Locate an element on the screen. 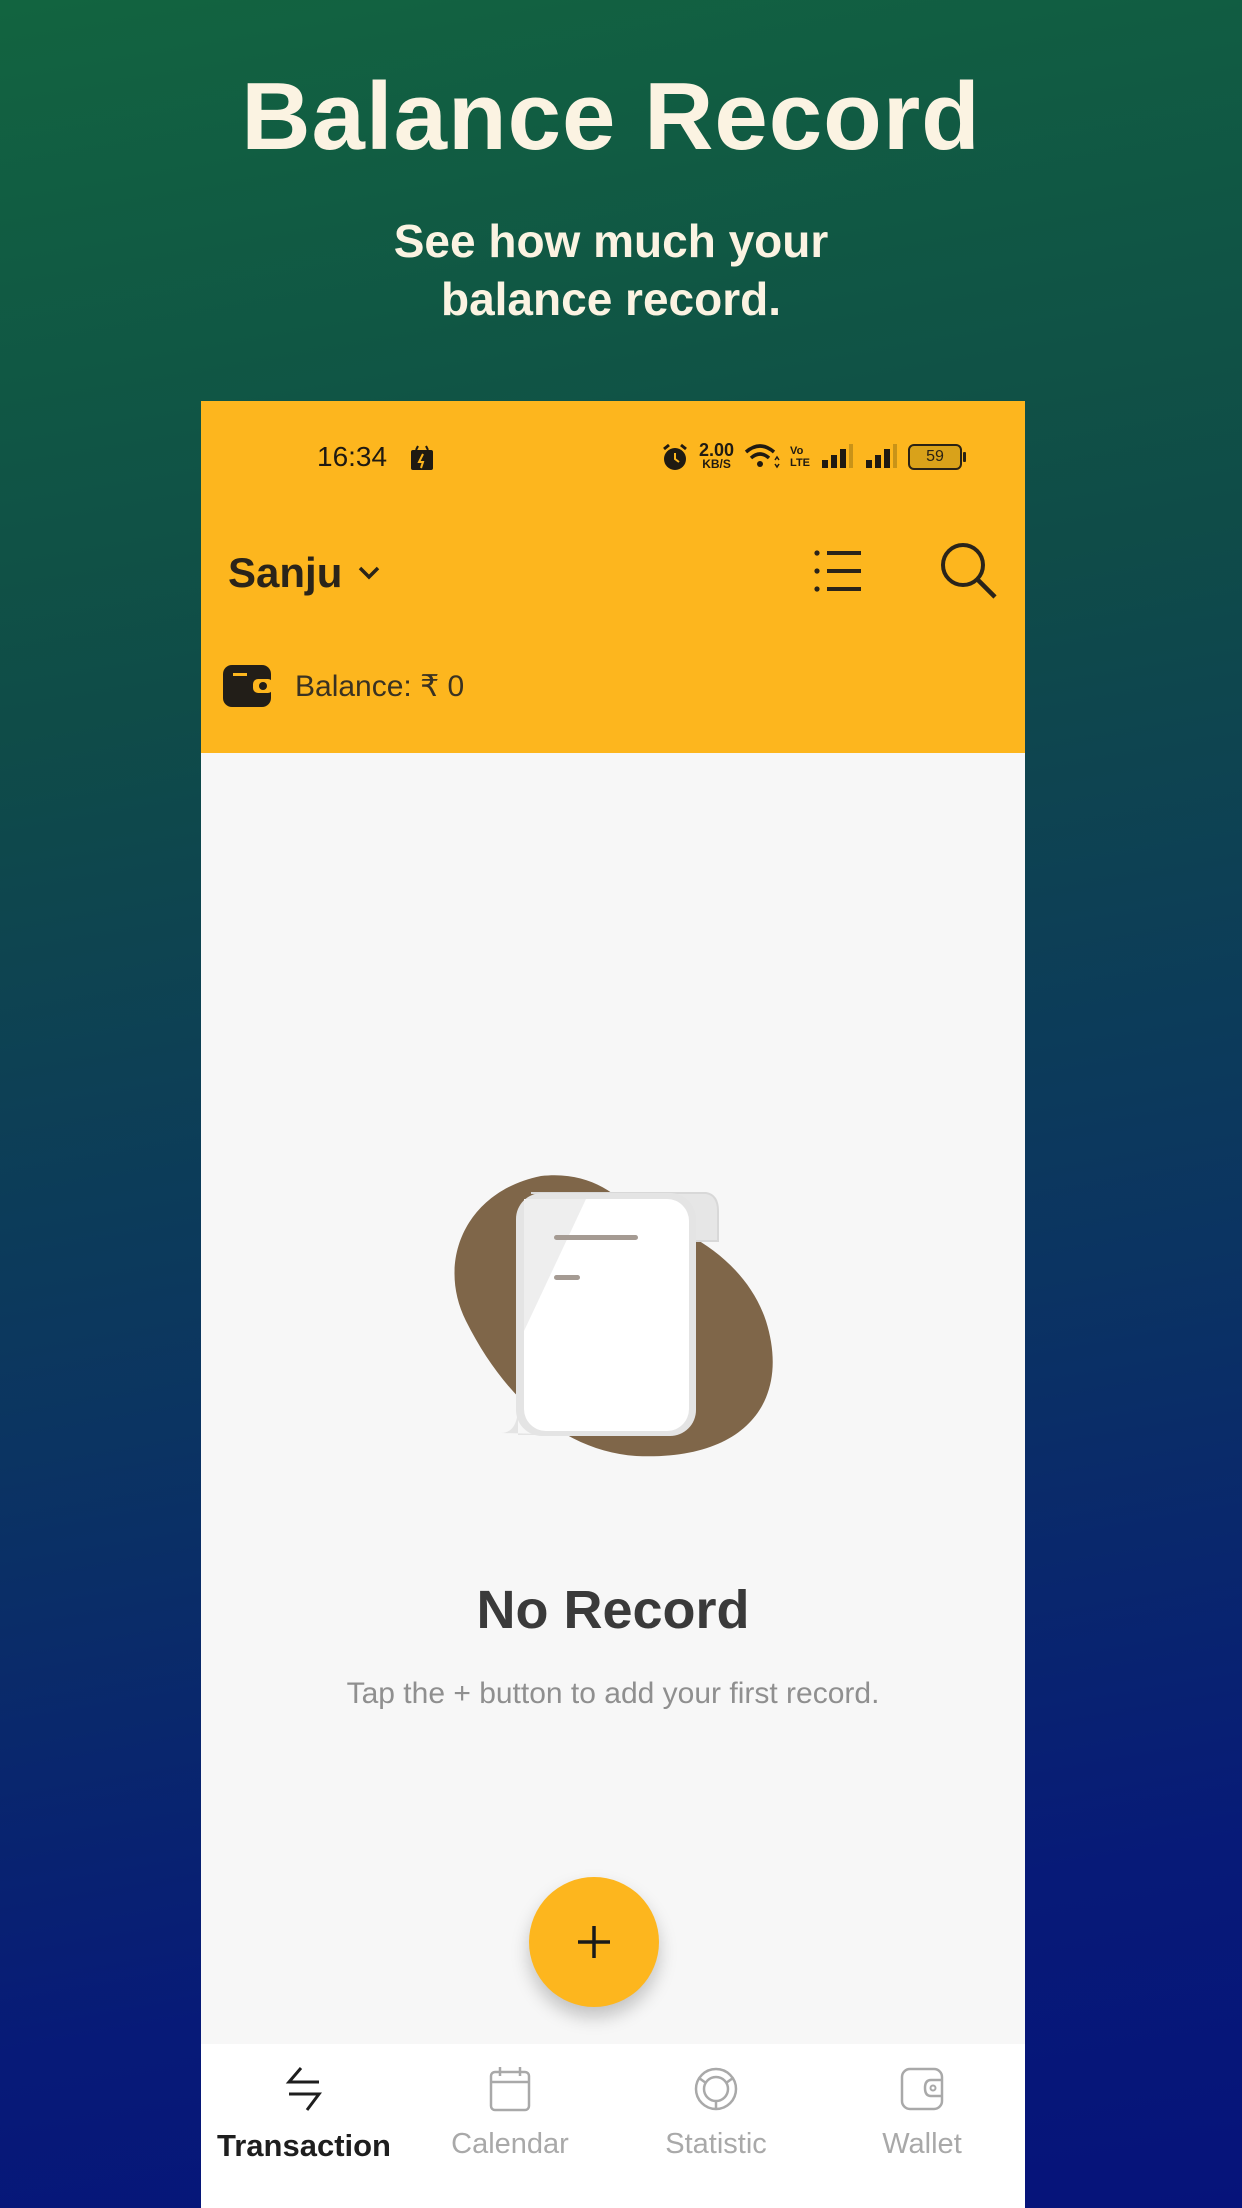  alarm-icon is located at coordinates (675, 456).